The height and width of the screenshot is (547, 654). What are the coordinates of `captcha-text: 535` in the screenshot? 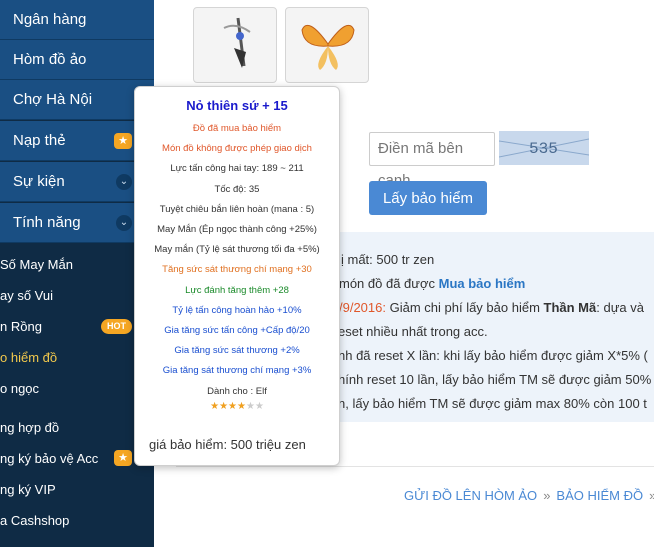 It's located at (543, 149).